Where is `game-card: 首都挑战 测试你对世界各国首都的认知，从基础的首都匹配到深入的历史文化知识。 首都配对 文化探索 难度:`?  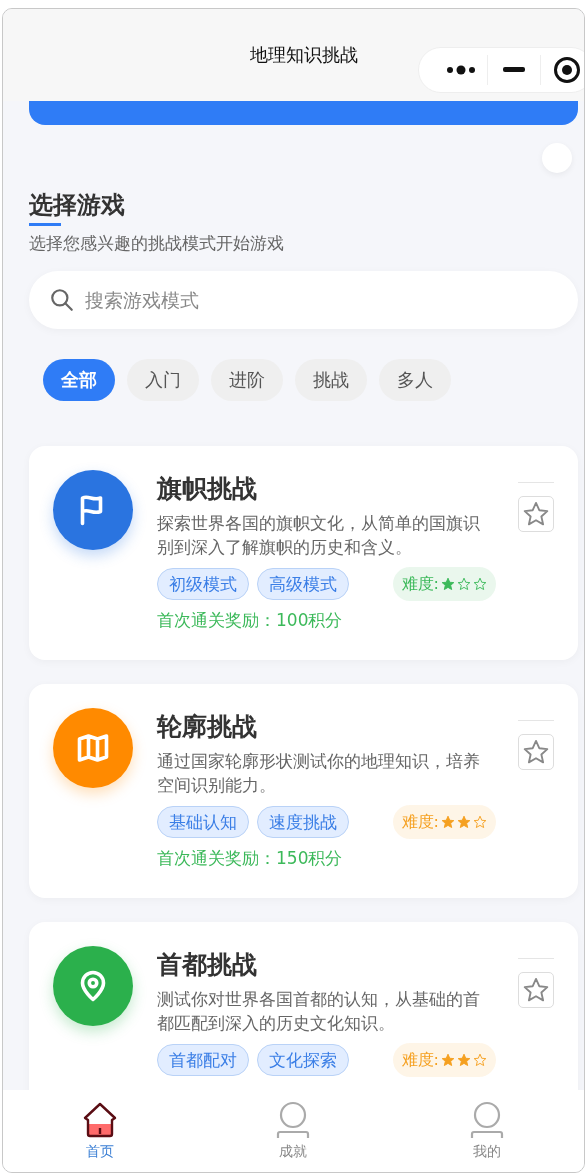 game-card: 首都挑战 测试你对世界各国首都的认知，从基础的首都匹配到深入的历史文化知识。 首都配对 文化探索 难度: is located at coordinates (303, 1006).